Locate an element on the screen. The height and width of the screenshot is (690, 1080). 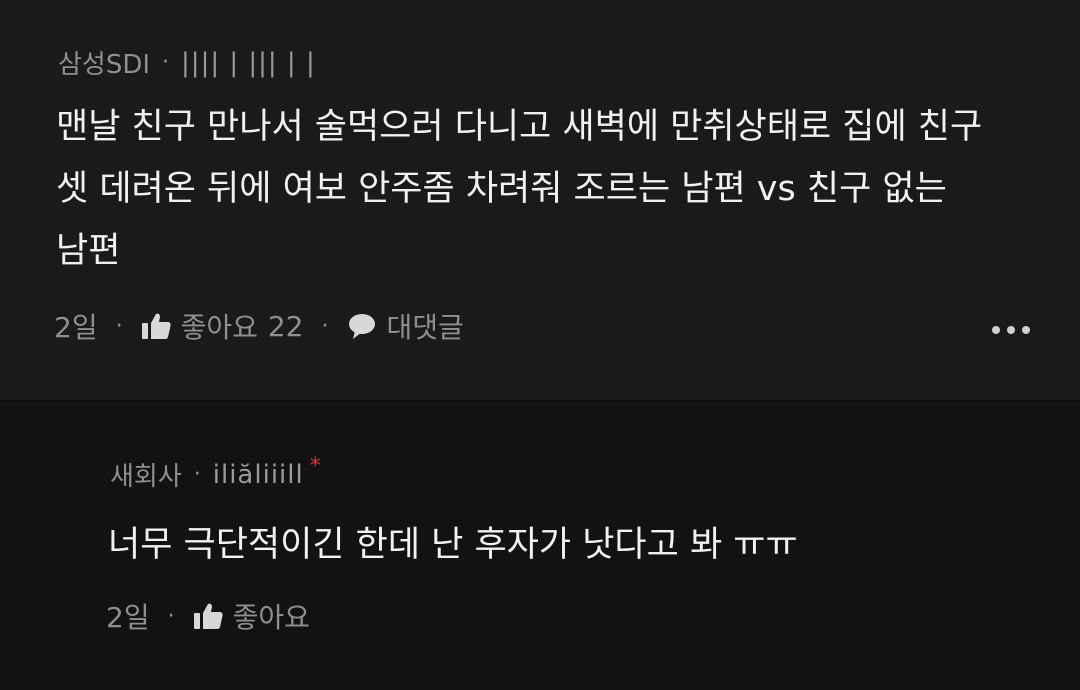
reply-body: 너무 극단적이긴 한데 난 후자가 낫다고 봐 ㅠㅠ is located at coordinates (453, 545).